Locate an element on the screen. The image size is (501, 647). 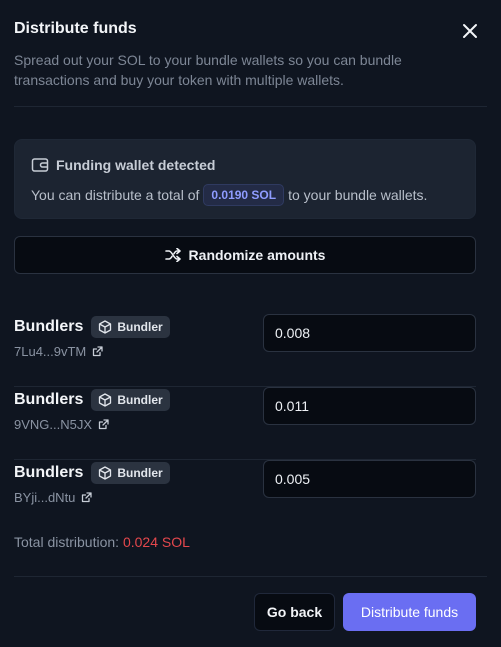
wallet-icon is located at coordinates (40, 165).